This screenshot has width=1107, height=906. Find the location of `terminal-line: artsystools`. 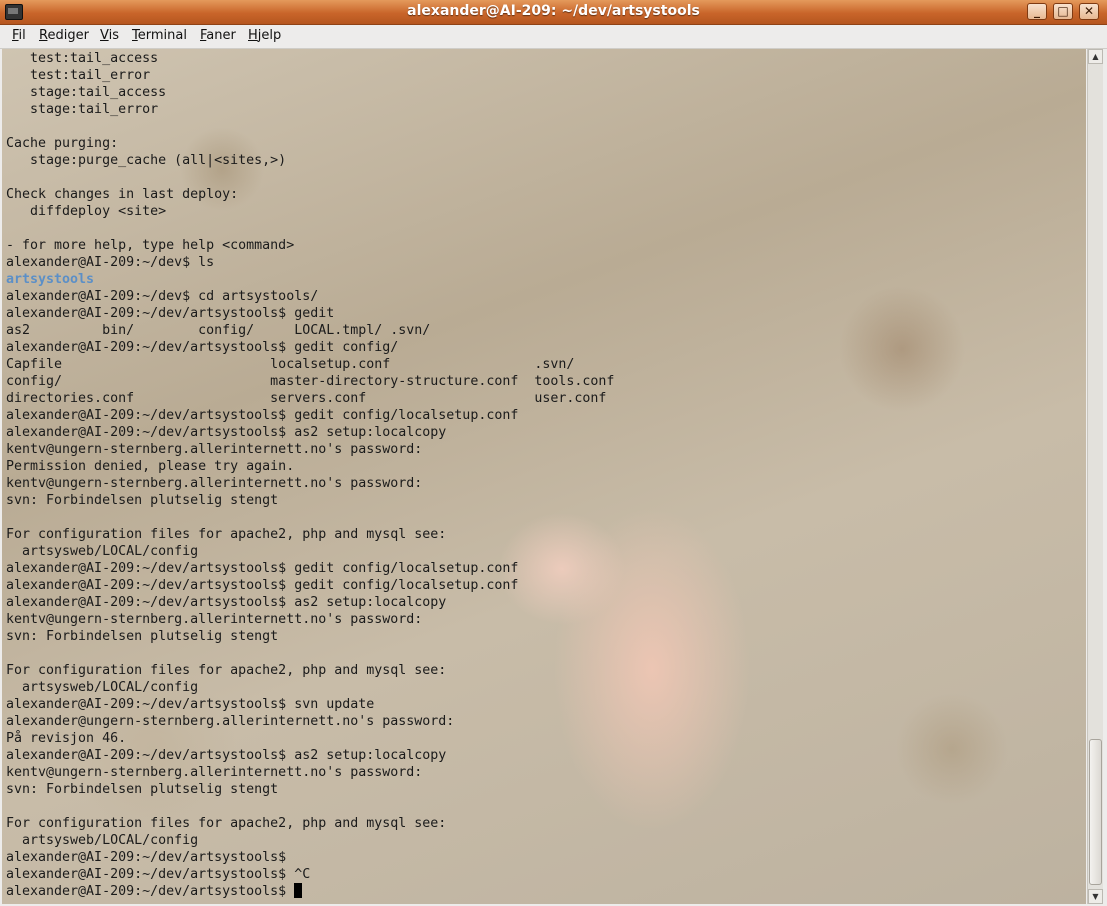

terminal-line: artsystools is located at coordinates (50, 279).